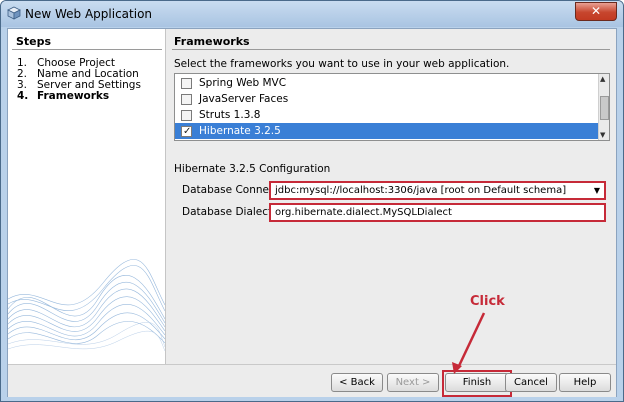  I want to click on list-scrollbar: ▲ ▼, so click(603, 107).